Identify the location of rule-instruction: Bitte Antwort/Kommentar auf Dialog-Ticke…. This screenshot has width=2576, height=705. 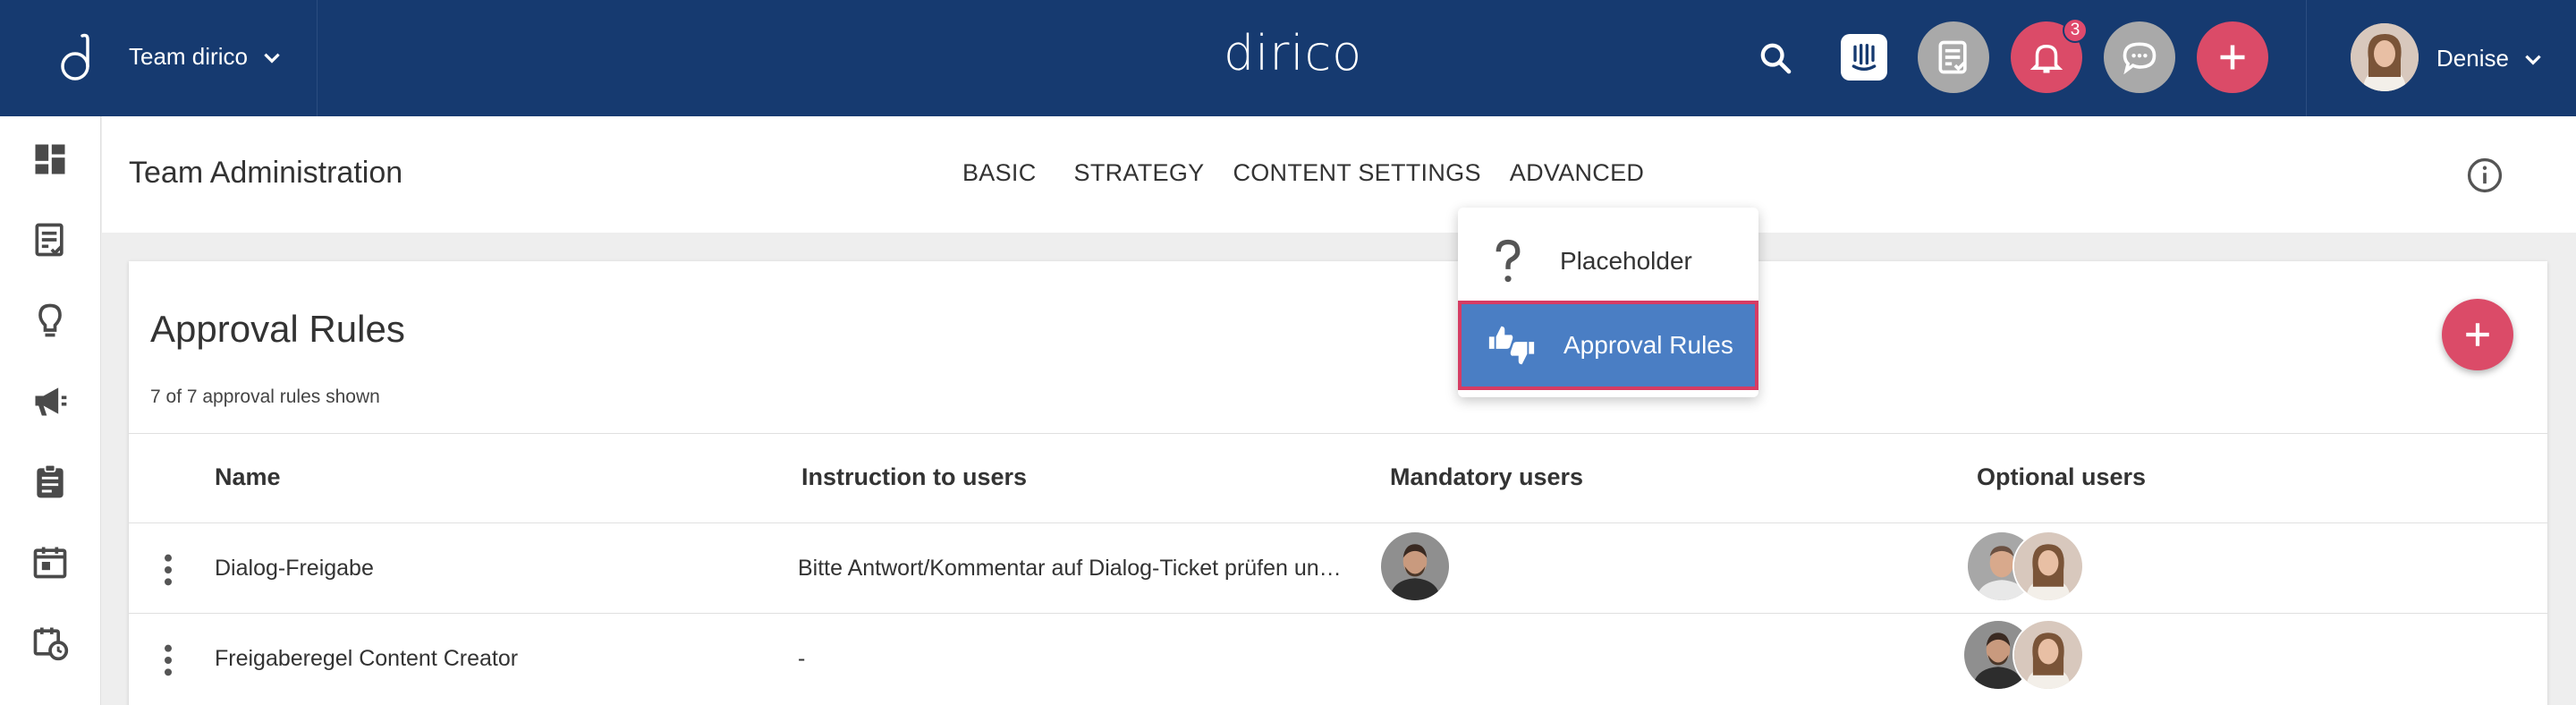
(1070, 568).